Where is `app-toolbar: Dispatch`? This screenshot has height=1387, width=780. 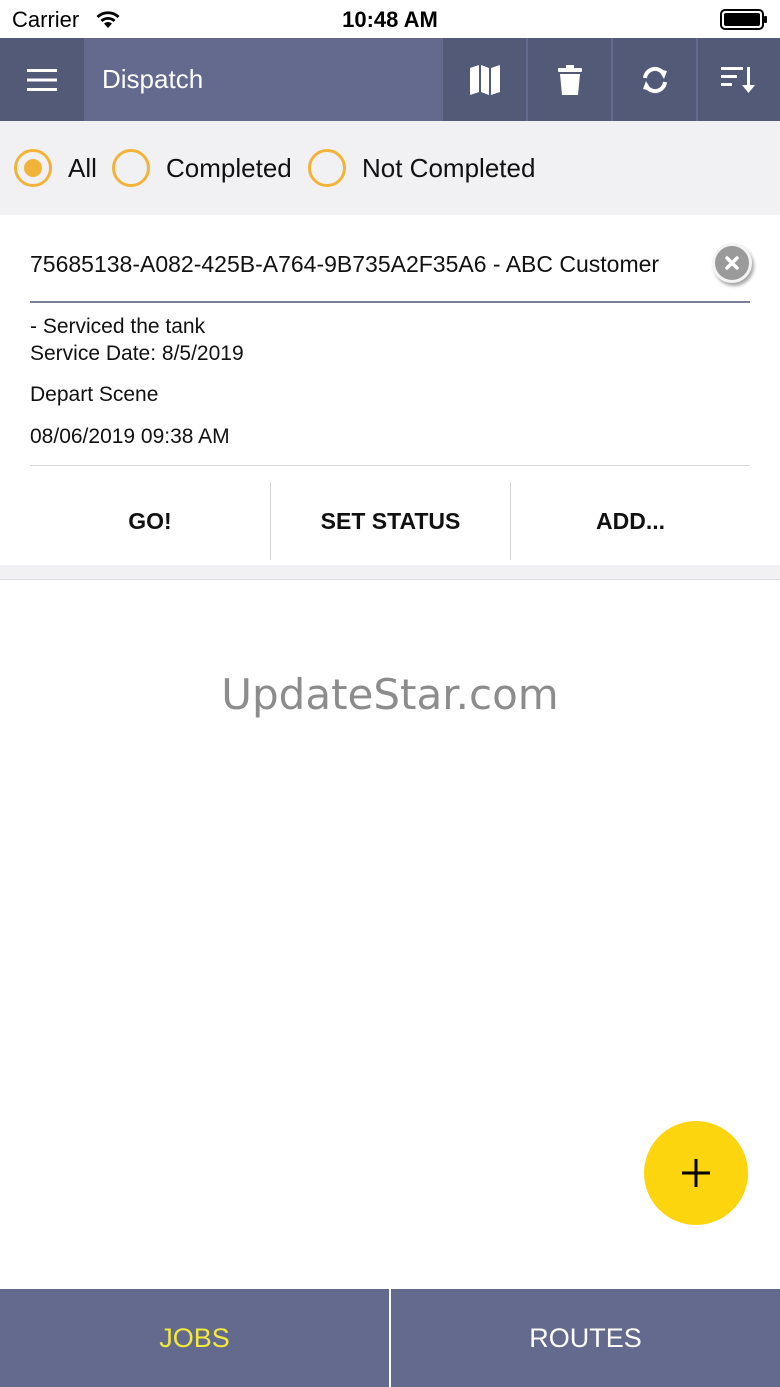 app-toolbar: Dispatch is located at coordinates (390, 79).